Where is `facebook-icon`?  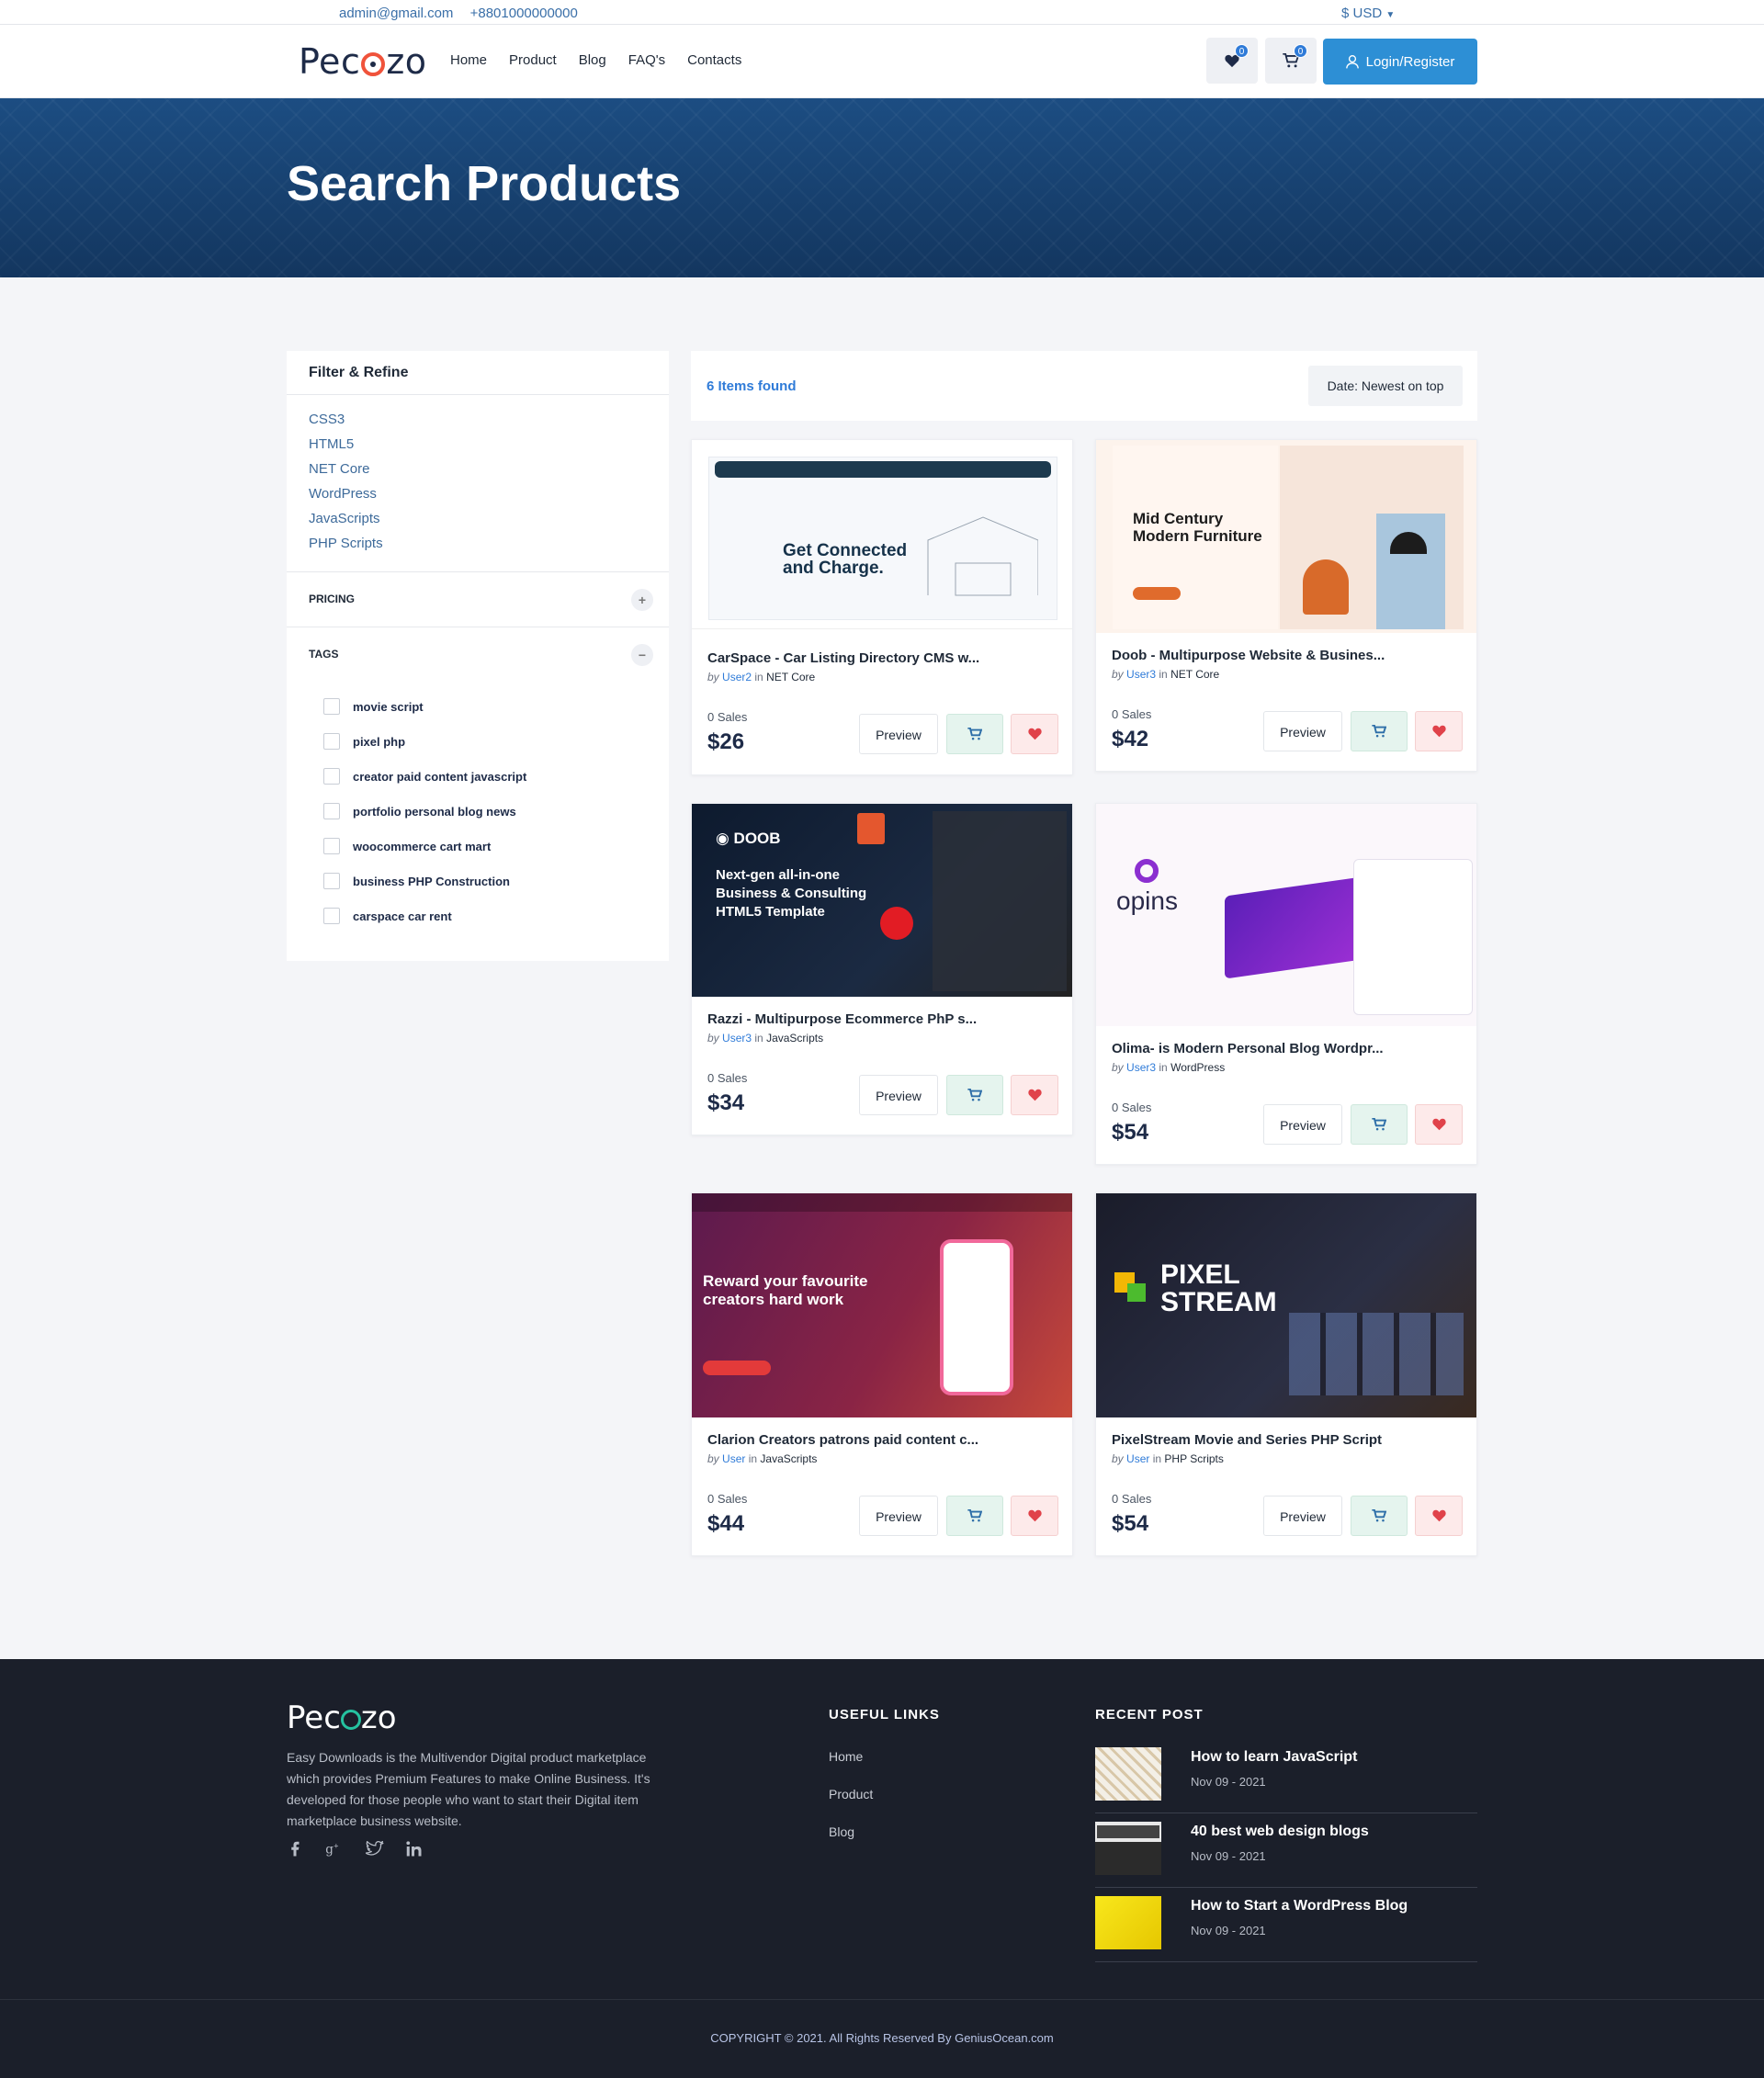 facebook-icon is located at coordinates (295, 1849).